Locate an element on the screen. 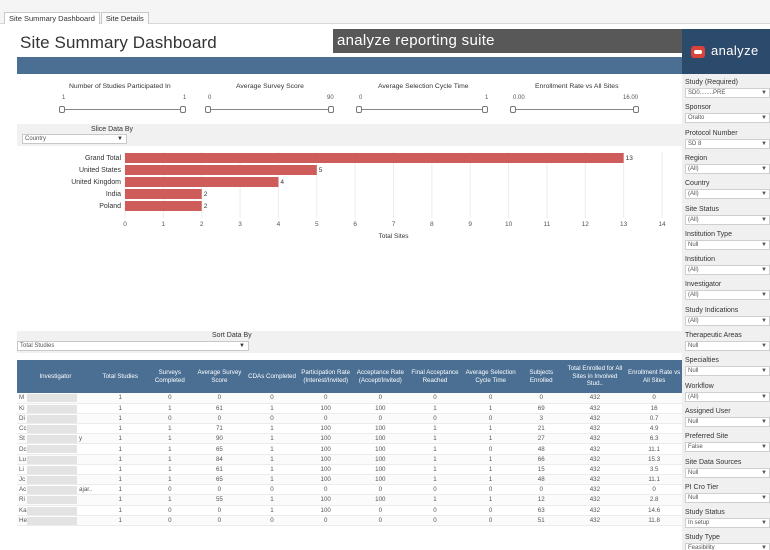  filter-label: Site Data Sources is located at coordinates (713, 462).